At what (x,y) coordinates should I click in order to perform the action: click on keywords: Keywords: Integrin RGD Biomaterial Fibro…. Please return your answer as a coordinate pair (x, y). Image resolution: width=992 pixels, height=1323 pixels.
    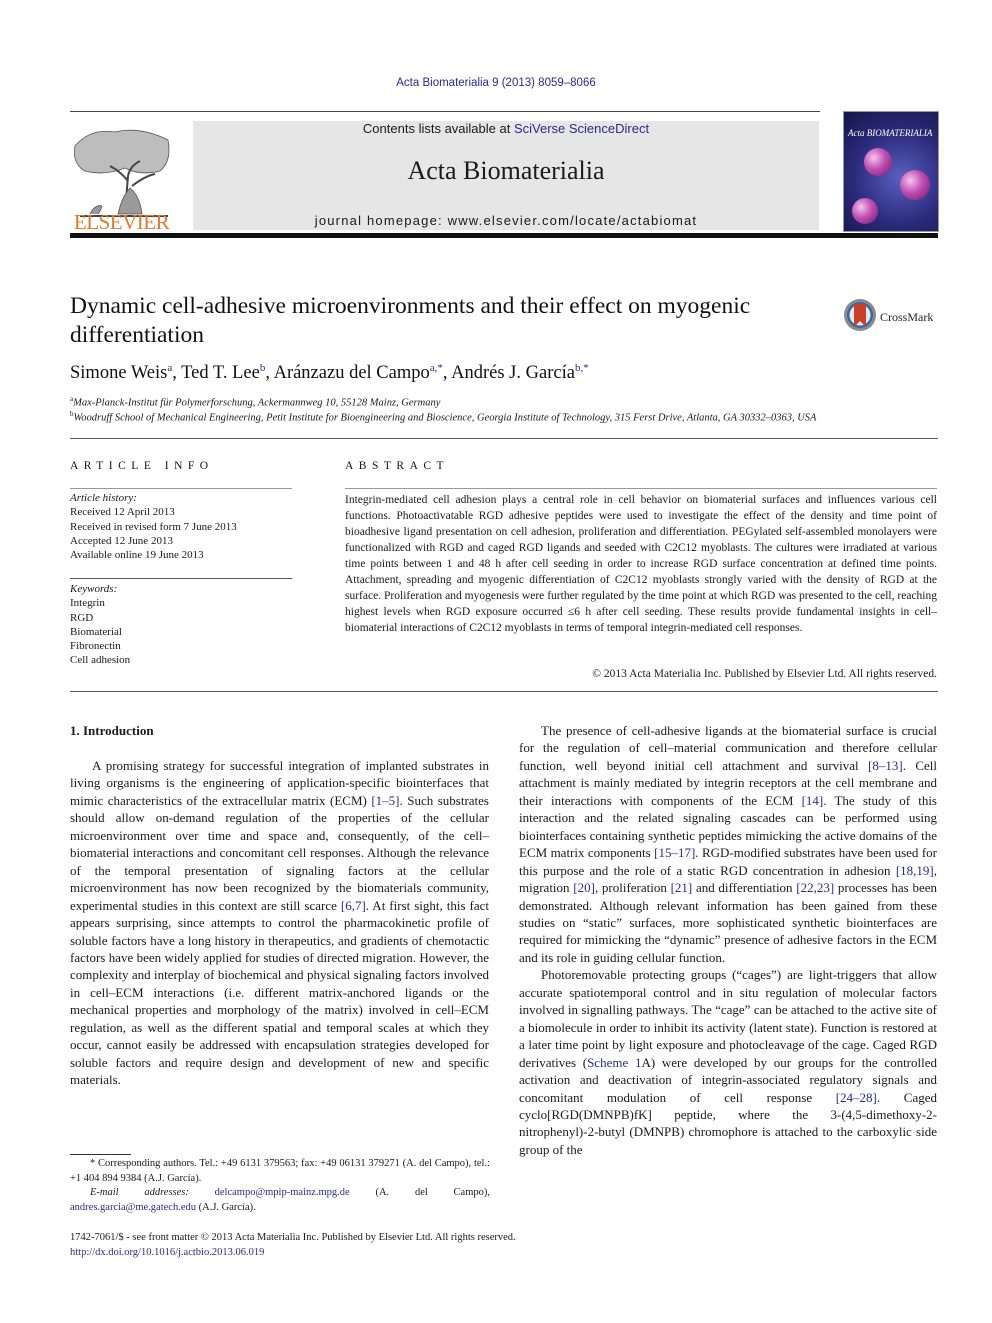
    Looking at the image, I should click on (181, 625).